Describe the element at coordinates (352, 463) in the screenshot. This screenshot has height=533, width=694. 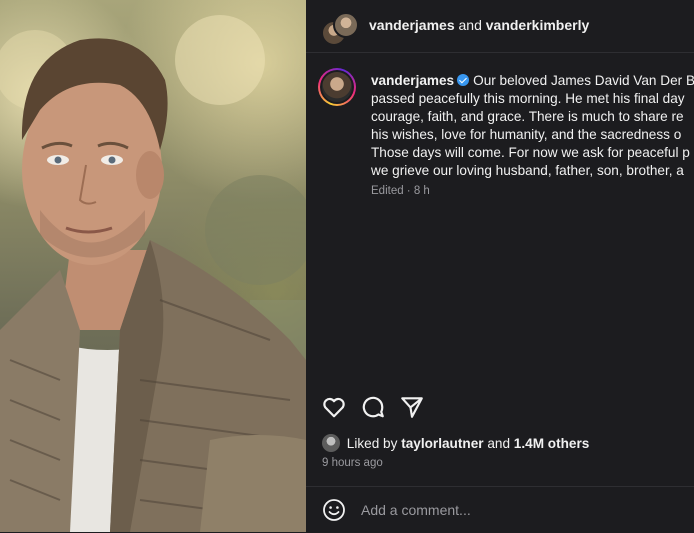
I see `post-timestamp: 9 hours ago` at that location.